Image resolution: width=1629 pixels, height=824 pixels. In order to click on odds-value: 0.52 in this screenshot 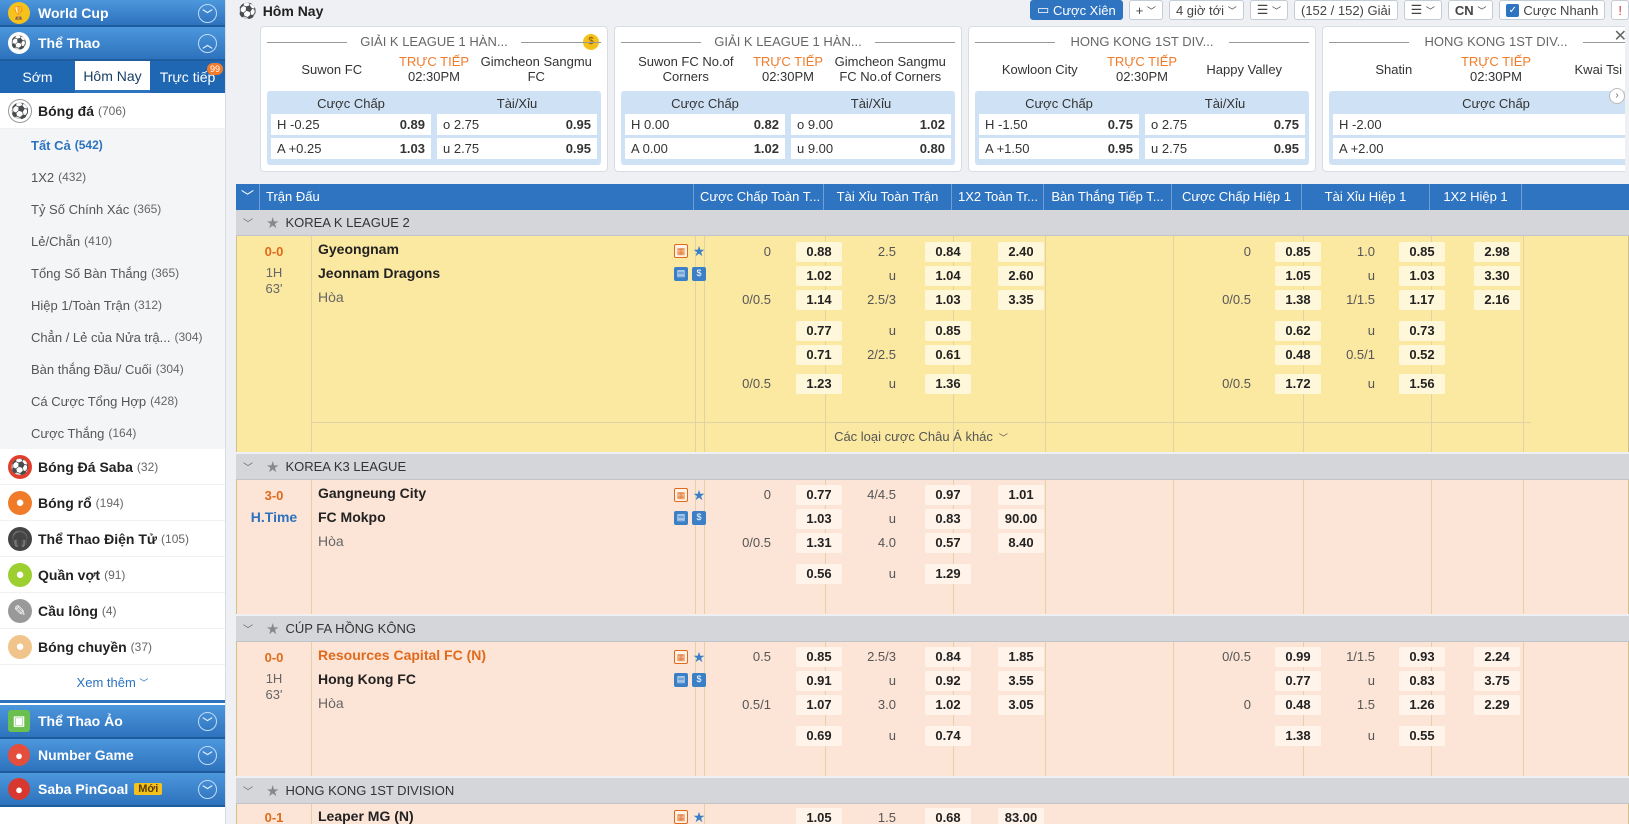, I will do `click(1422, 355)`.